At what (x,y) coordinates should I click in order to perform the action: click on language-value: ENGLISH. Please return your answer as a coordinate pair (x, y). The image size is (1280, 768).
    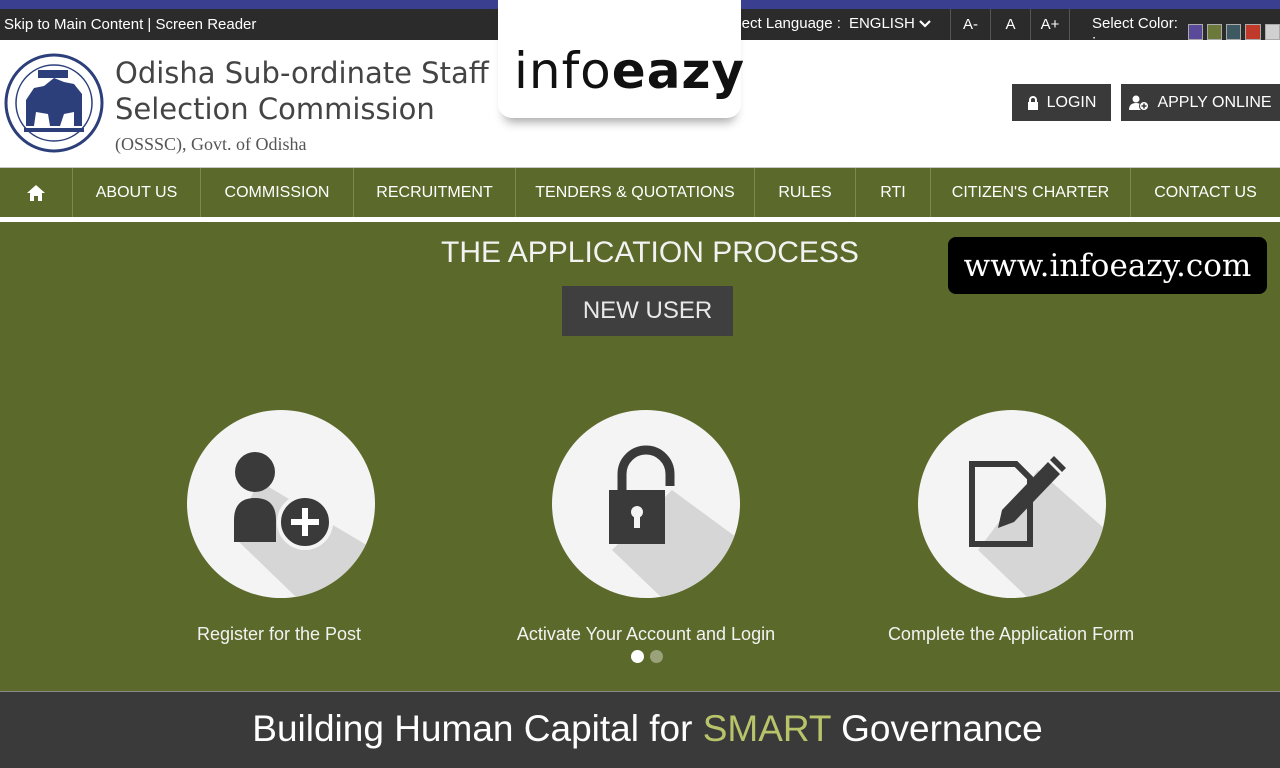
    Looking at the image, I should click on (881, 23).